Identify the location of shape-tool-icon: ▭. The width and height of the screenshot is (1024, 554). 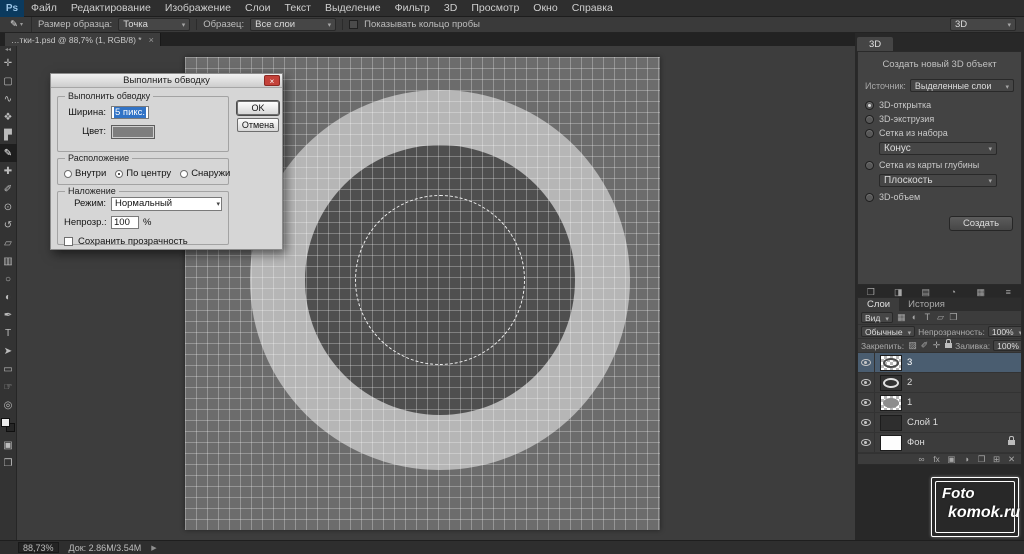
(8, 369).